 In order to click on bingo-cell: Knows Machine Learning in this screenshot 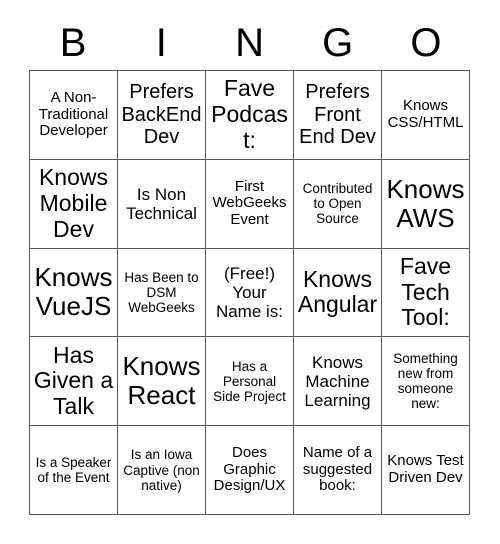, I will do `click(338, 382)`.